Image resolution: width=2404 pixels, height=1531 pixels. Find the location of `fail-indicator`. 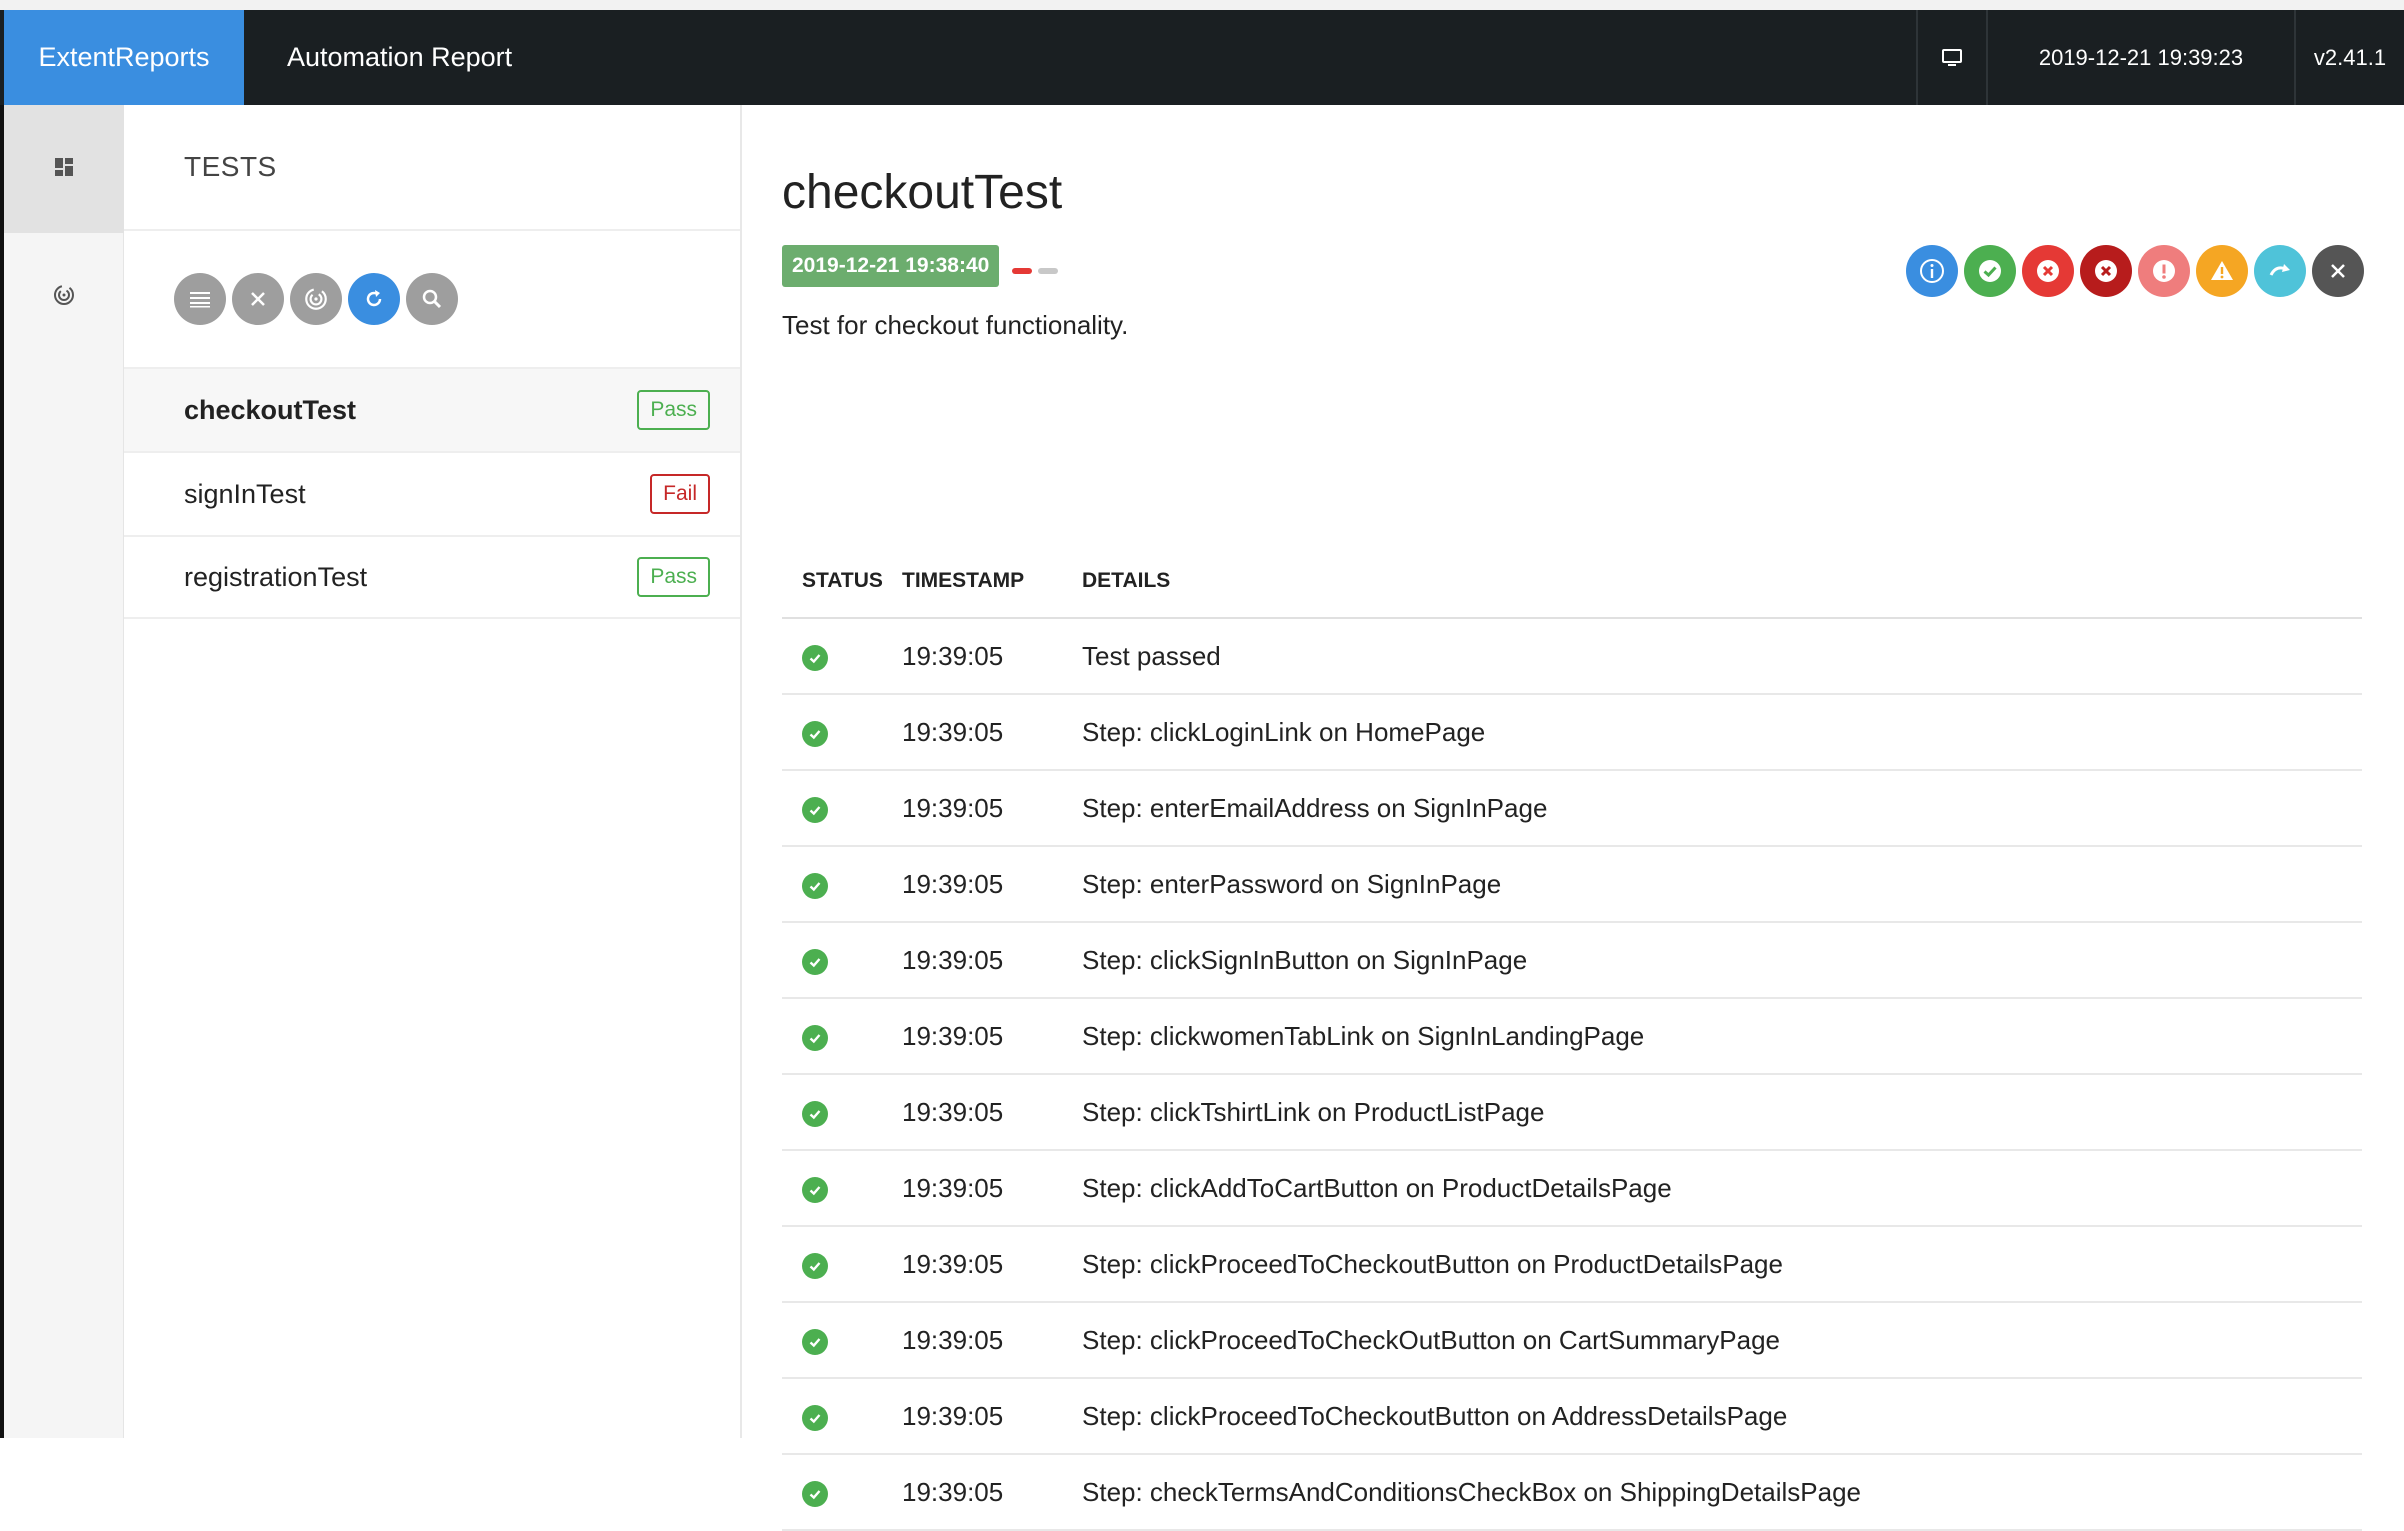

fail-indicator is located at coordinates (1022, 271).